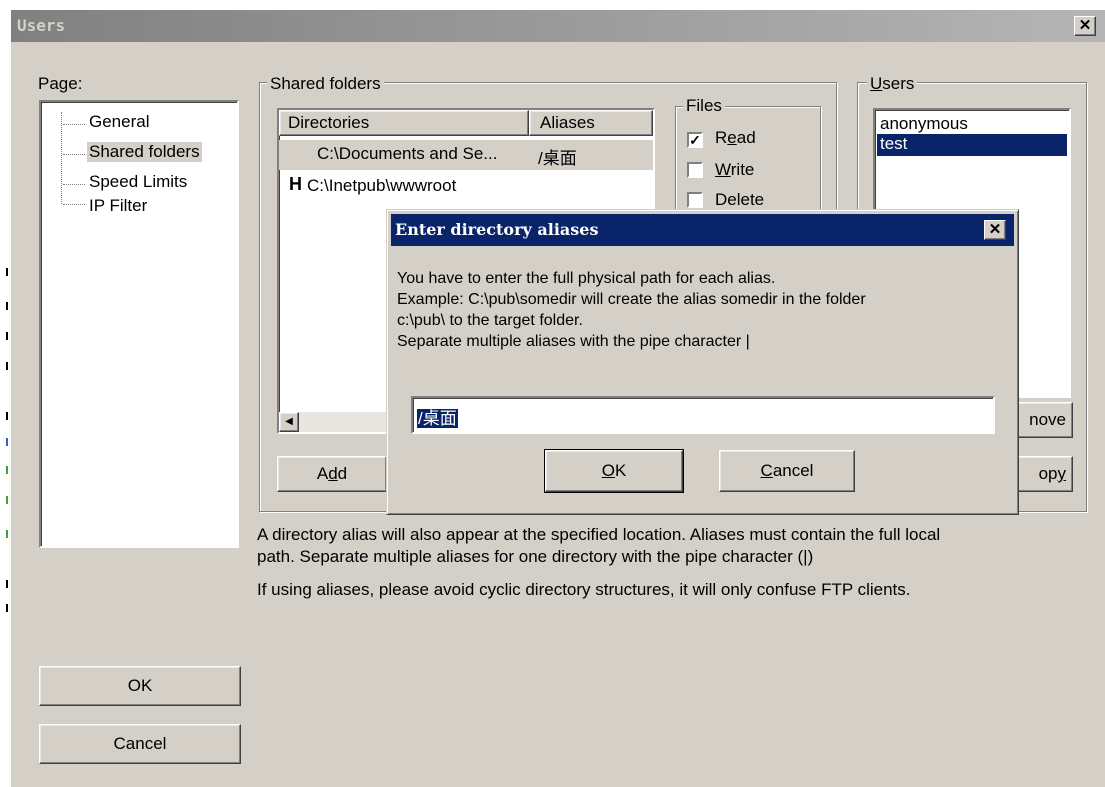 The width and height of the screenshot is (1105, 787). I want to click on list-item-selected: test, so click(972, 145).